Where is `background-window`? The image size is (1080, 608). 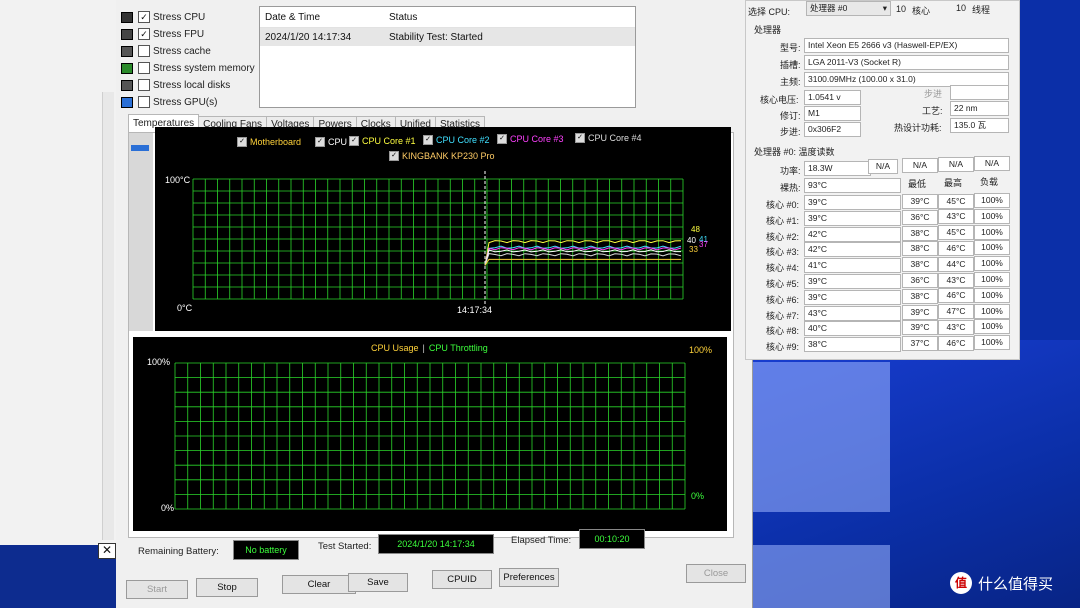
background-window is located at coordinates (58, 272).